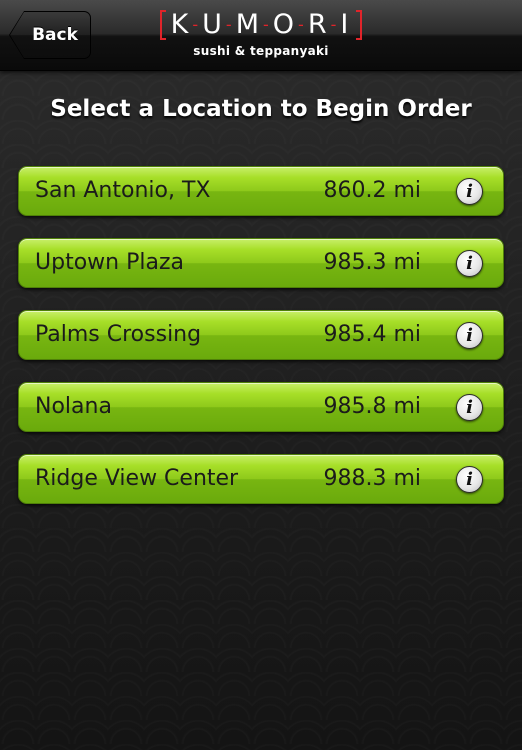 The width and height of the screenshot is (522, 750). I want to click on location-row-palms-crossing: Palms Crossing 985.4 mi i, so click(261, 335).